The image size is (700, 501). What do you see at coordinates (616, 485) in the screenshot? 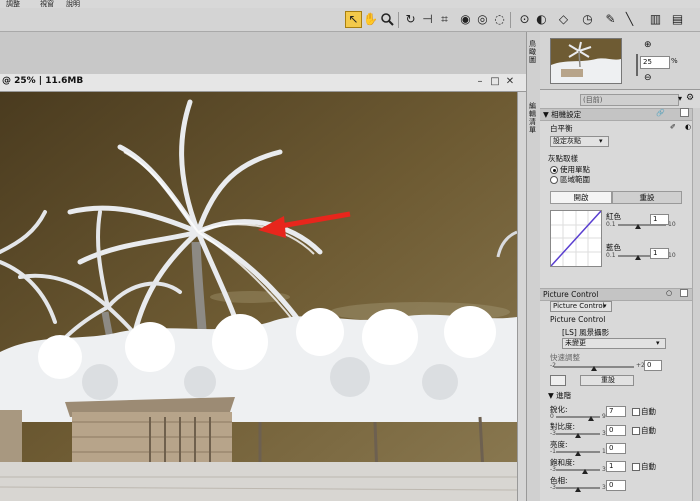
I see `hue-field: 0` at bounding box center [616, 485].